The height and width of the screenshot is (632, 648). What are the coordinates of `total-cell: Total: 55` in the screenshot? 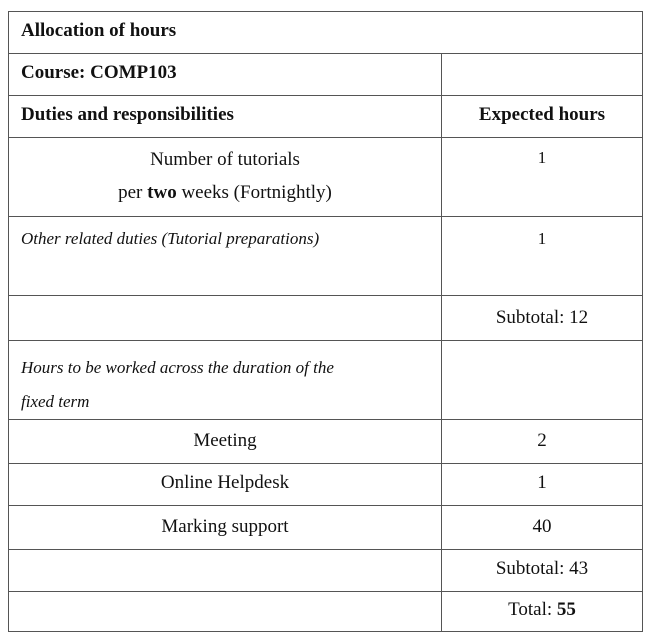 It's located at (542, 611).